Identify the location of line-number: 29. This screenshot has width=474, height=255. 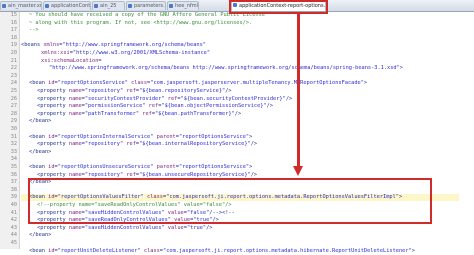
(13, 121).